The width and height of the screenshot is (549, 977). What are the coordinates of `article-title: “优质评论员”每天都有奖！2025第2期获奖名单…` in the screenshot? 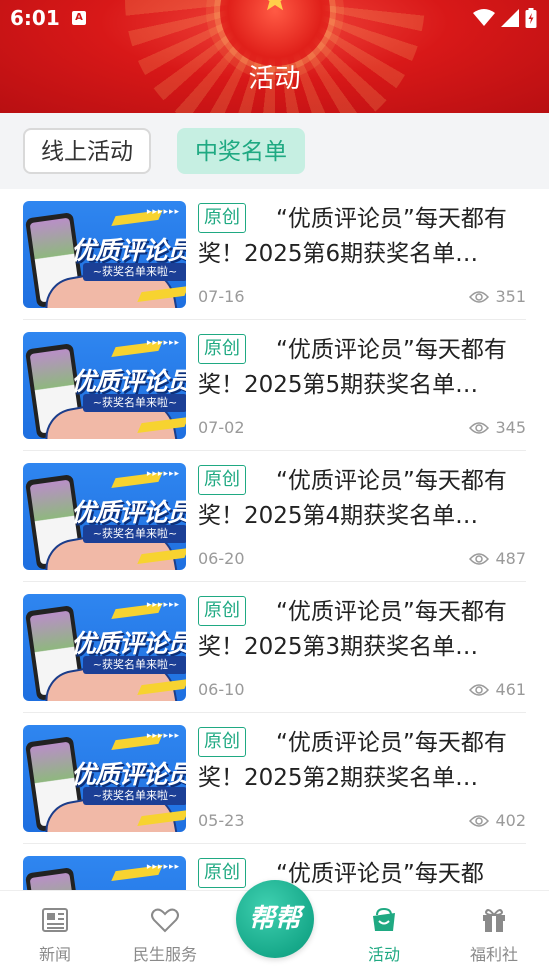 It's located at (361, 761).